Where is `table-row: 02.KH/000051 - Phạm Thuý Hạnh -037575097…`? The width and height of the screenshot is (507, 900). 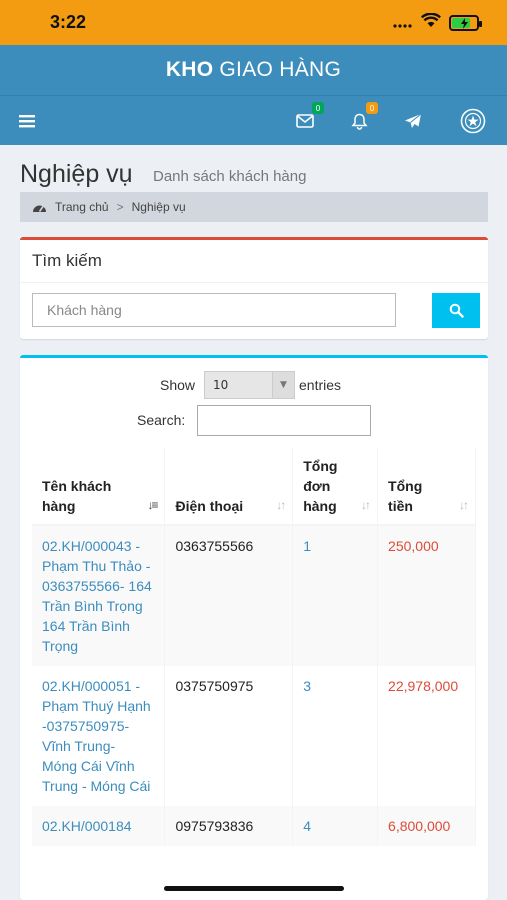
table-row: 02.KH/000051 - Phạm Thuý Hạnh -037575097… is located at coordinates (254, 736).